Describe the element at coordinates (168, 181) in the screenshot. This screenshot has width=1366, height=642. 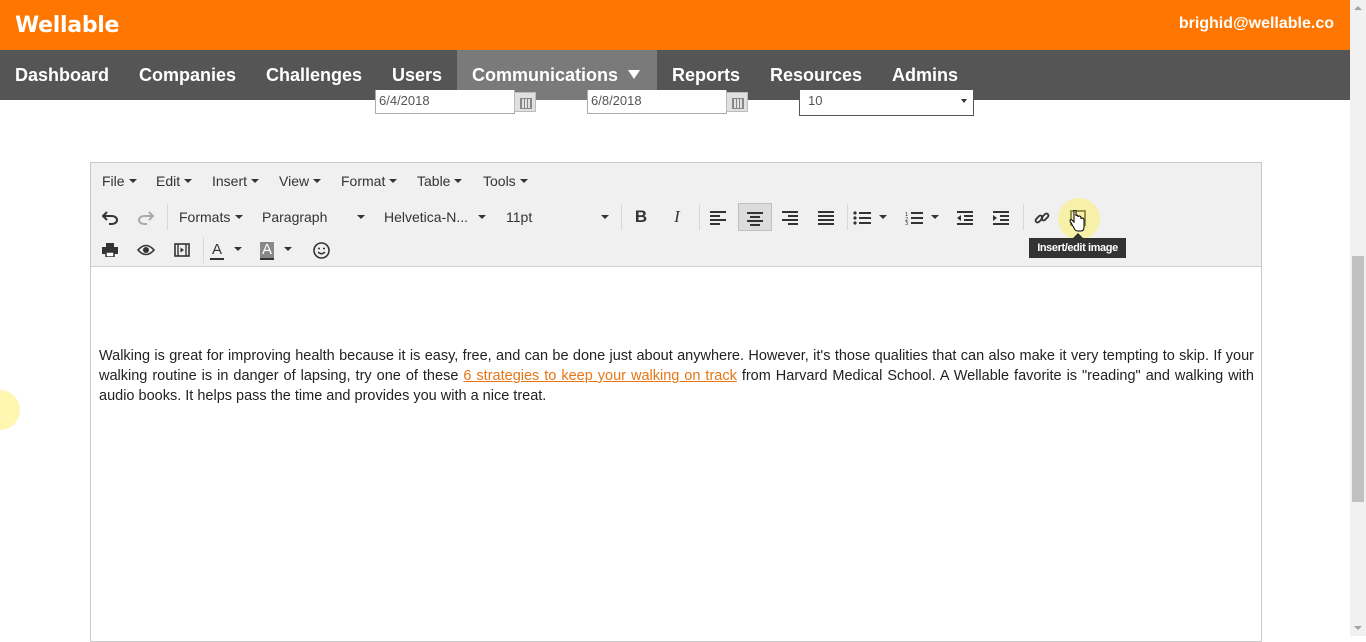
I see `menu-edit-label: Edit` at that location.